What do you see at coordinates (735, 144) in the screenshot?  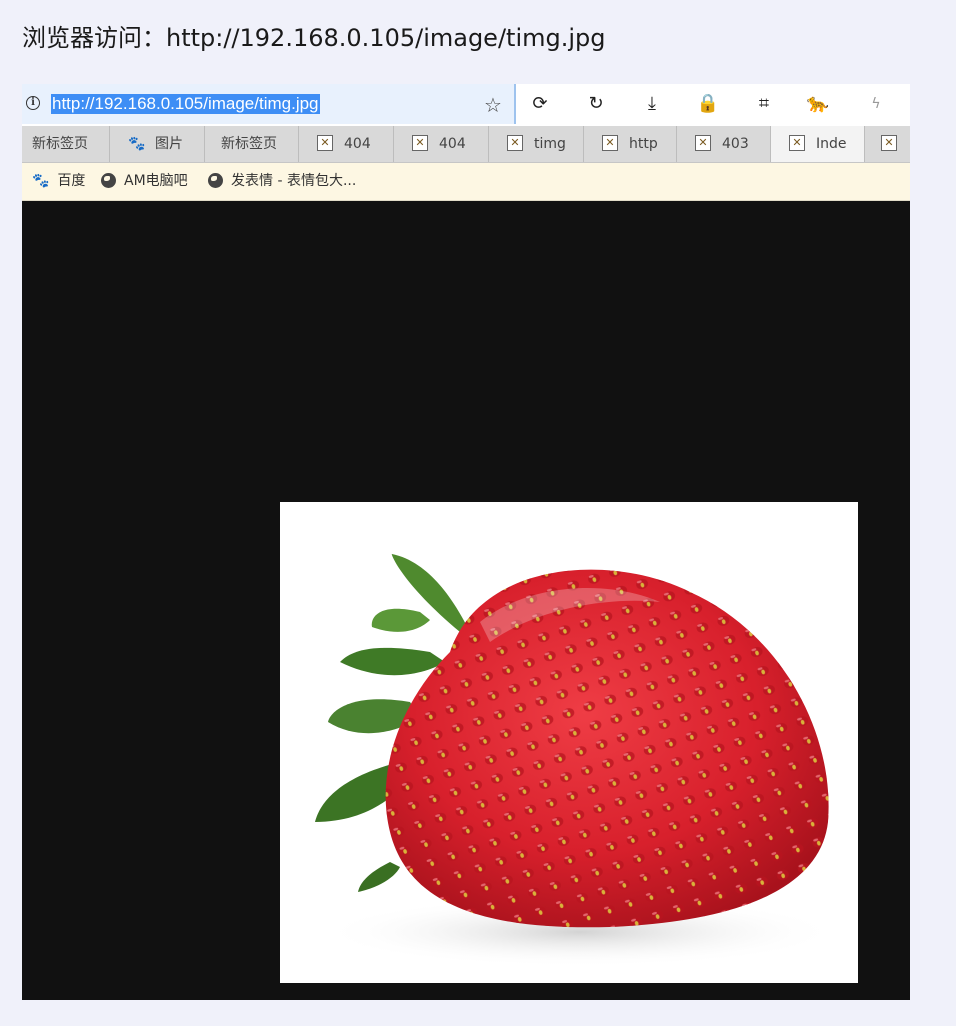 I see `tab-label: 403` at bounding box center [735, 144].